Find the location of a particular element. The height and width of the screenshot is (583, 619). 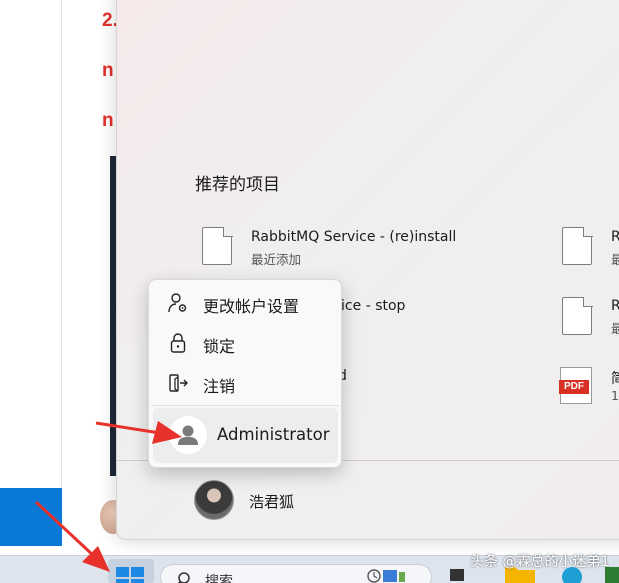

admin-label: Administrator is located at coordinates (273, 434).